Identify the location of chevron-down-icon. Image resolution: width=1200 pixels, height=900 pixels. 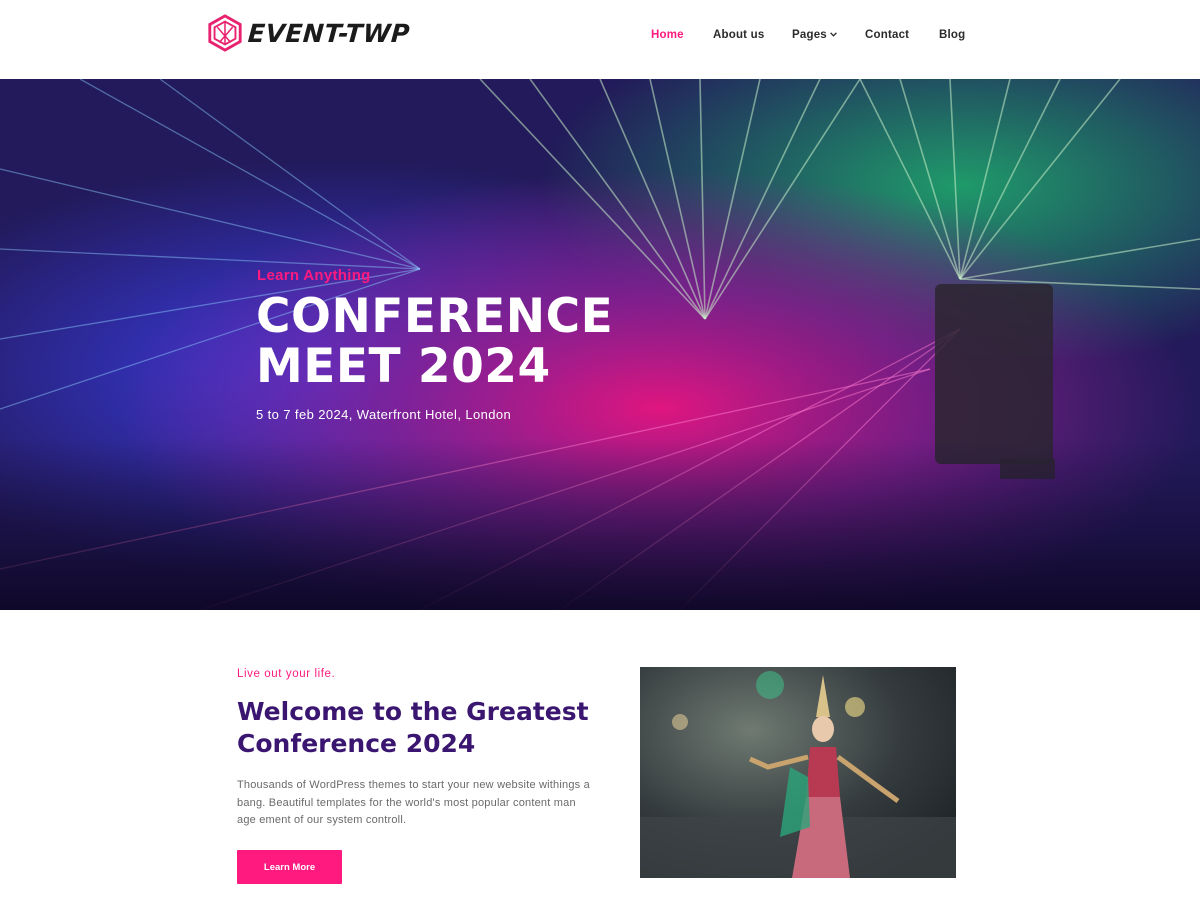
(833, 34).